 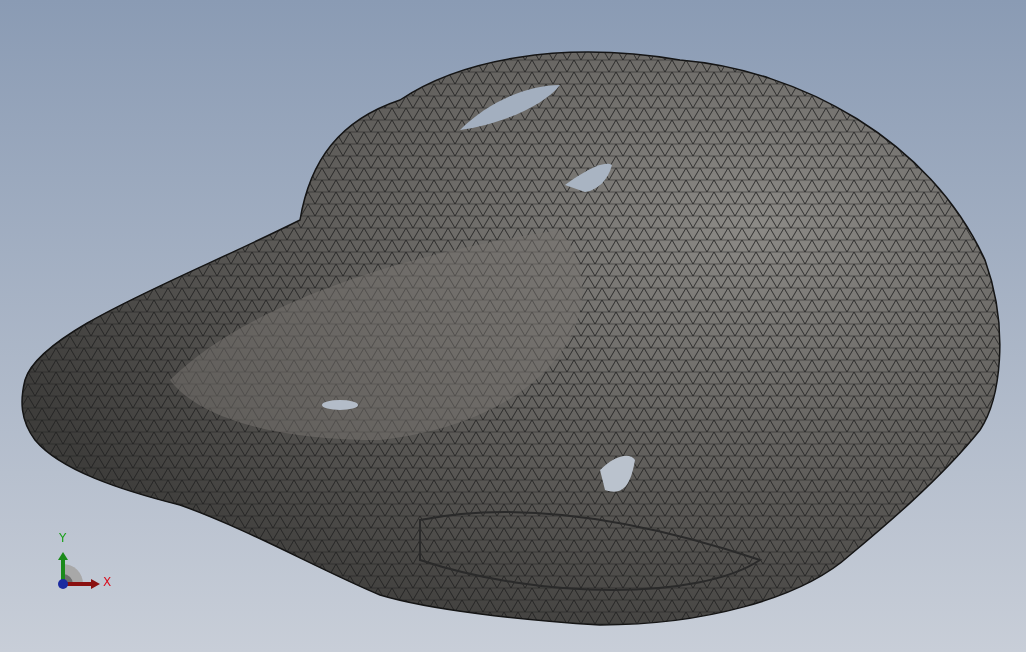 What do you see at coordinates (78, 571) in the screenshot?
I see `axis-triad-icon` at bounding box center [78, 571].